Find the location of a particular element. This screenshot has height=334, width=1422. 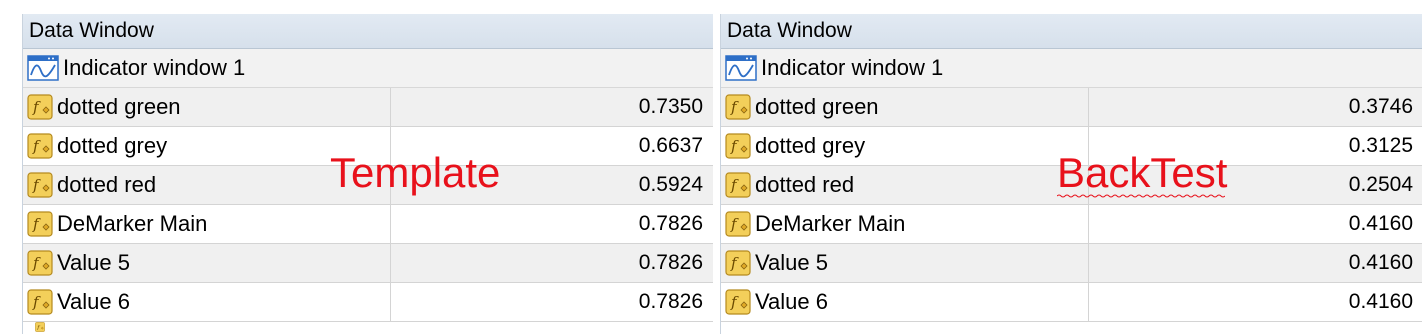

table-row: Value 6 0.7826 is located at coordinates (368, 302).